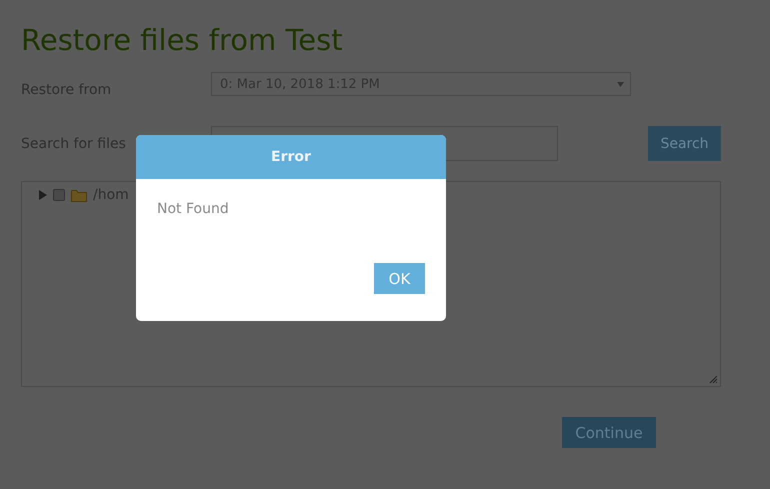 The height and width of the screenshot is (489, 770). What do you see at coordinates (193, 209) in the screenshot?
I see `error-message: Not Found` at bounding box center [193, 209].